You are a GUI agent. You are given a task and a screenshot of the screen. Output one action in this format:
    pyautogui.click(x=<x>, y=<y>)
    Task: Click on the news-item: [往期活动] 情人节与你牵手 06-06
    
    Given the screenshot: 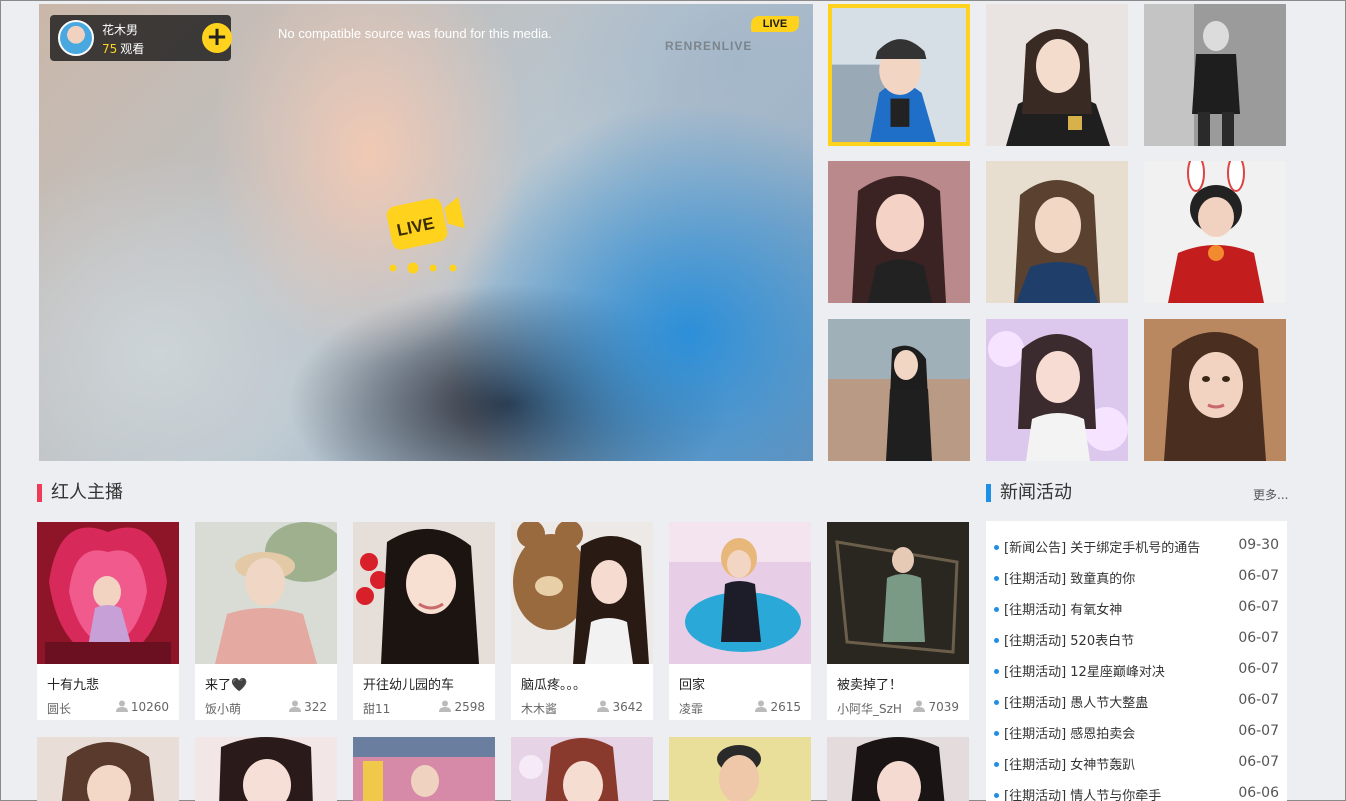 What is the action you would take?
    pyautogui.click(x=1136, y=793)
    